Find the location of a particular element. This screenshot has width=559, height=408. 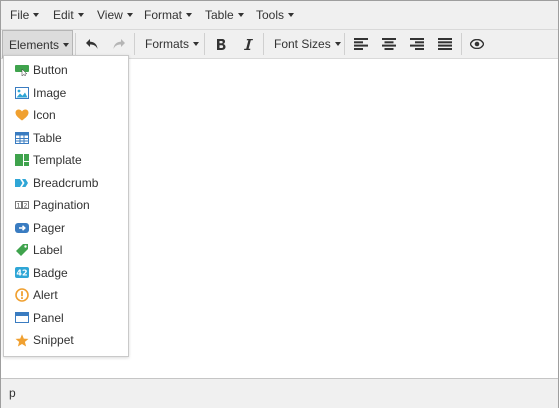

dropdown-item-panel: Panel is located at coordinates (66, 318).